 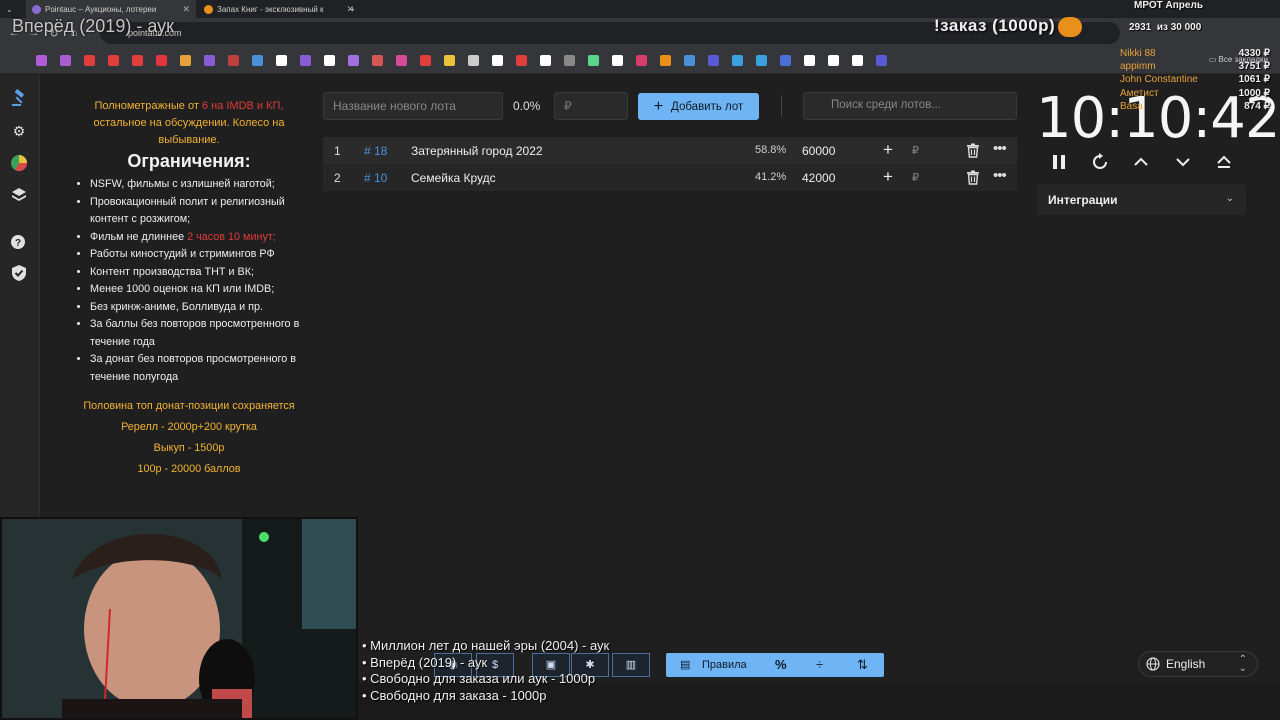 I want to click on chevron-down-icon: ⌄, so click(x=9, y=9).